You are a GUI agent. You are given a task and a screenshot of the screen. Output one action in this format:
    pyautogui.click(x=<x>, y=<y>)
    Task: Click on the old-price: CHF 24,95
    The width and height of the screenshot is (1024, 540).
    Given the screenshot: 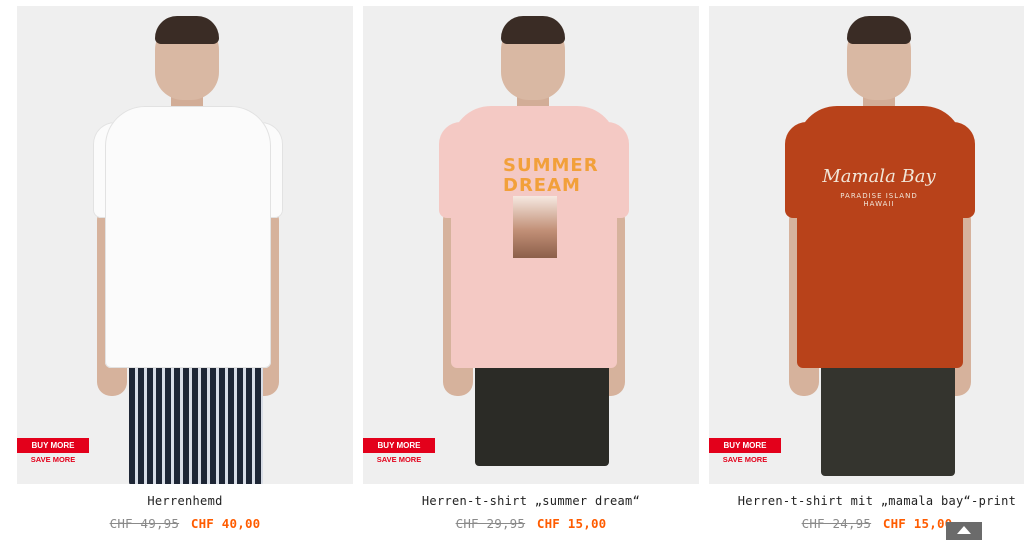 What is the action you would take?
    pyautogui.click(x=836, y=523)
    